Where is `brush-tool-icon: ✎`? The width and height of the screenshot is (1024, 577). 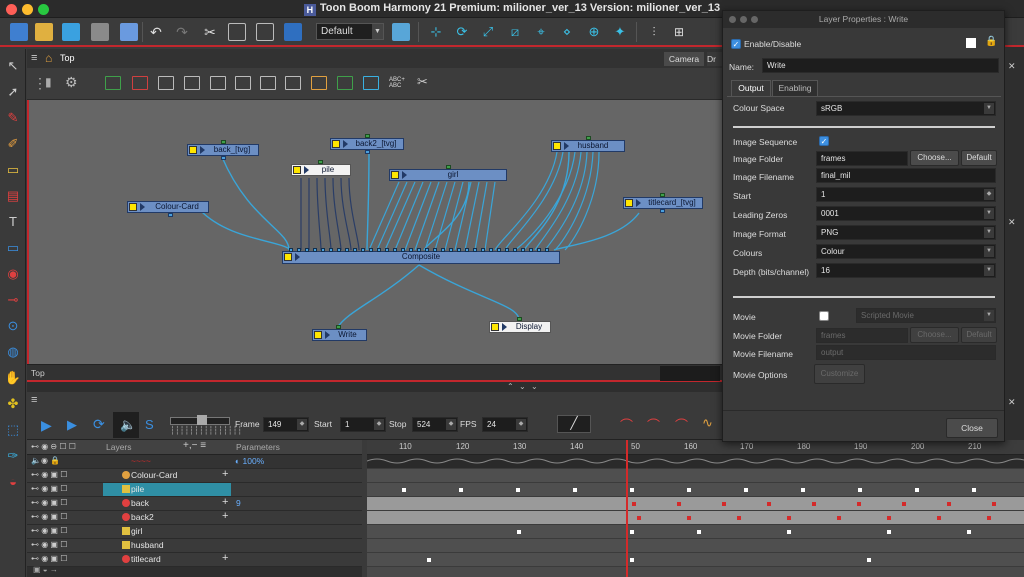 brush-tool-icon: ✎ is located at coordinates (13, 118).